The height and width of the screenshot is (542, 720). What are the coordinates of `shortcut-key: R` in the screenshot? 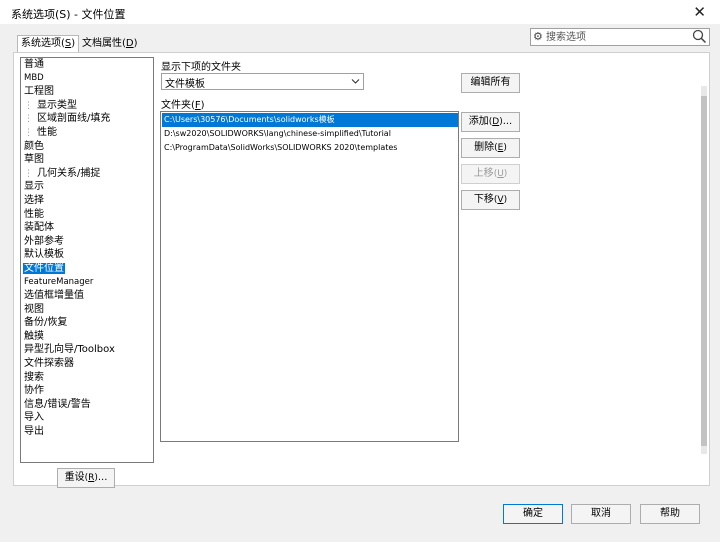 It's located at (91, 478).